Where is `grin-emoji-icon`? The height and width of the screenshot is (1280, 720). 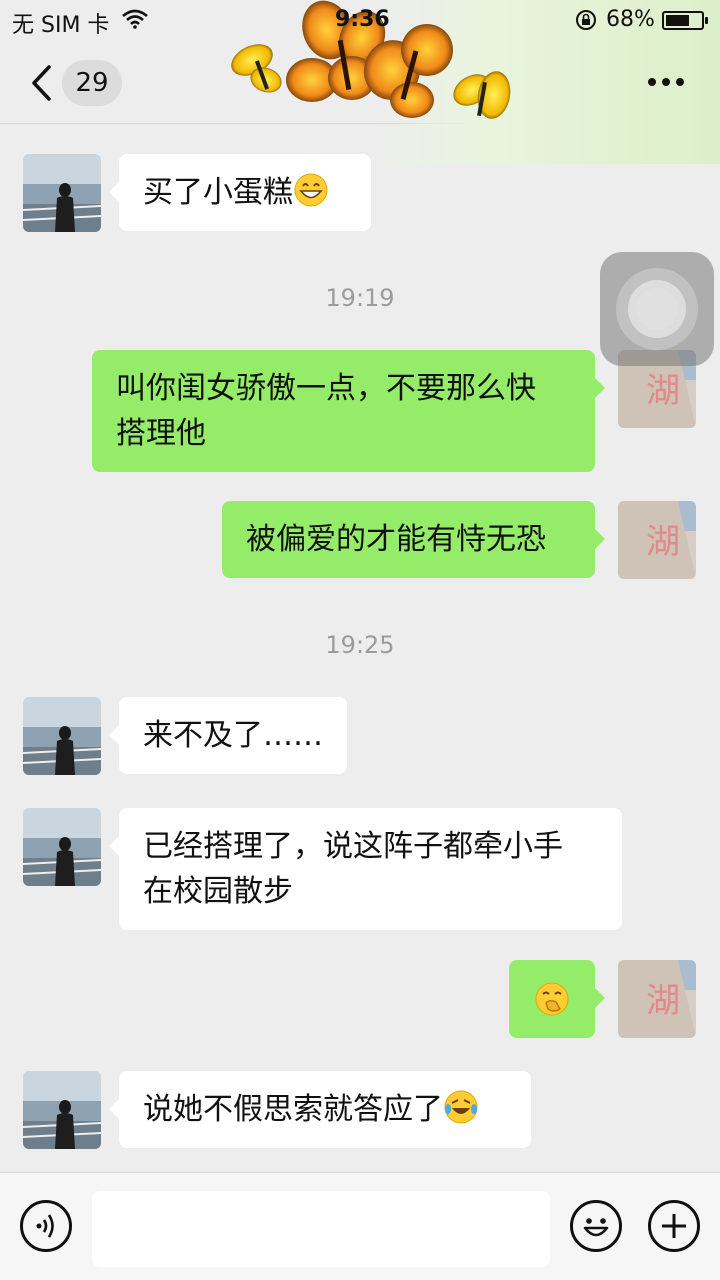 grin-emoji-icon is located at coordinates (311, 190).